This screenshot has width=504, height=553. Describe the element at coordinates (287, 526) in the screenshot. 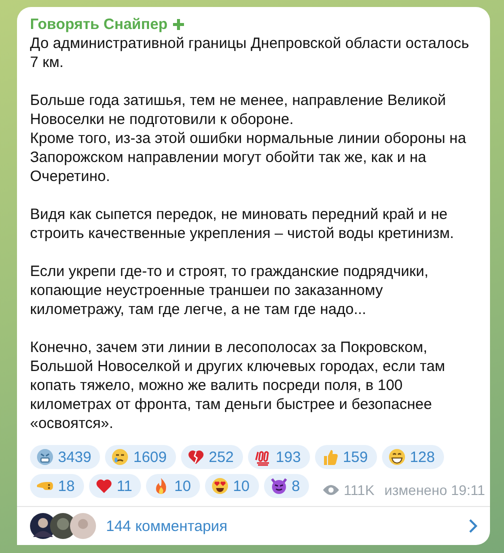

I see `comments-link: 144 комментария` at that location.